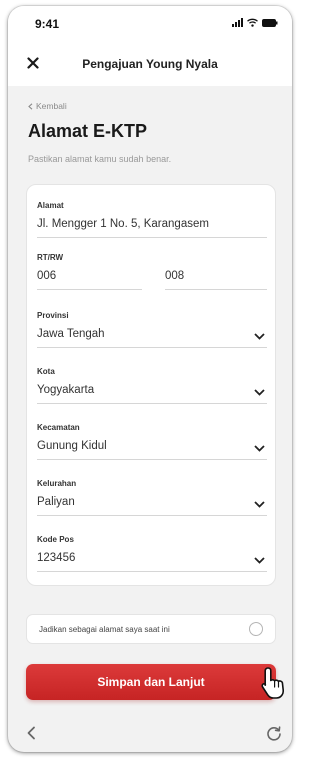 This screenshot has height=759, width=320. What do you see at coordinates (274, 734) in the screenshot?
I see `refresh-icon` at bounding box center [274, 734].